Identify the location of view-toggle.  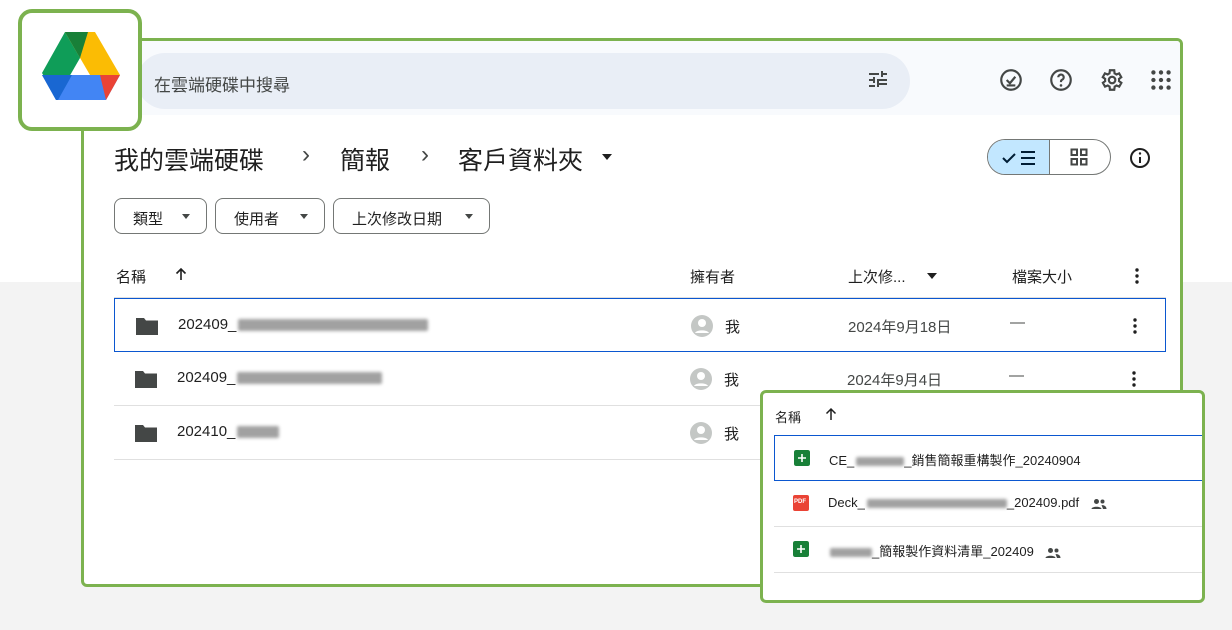
(1049, 157).